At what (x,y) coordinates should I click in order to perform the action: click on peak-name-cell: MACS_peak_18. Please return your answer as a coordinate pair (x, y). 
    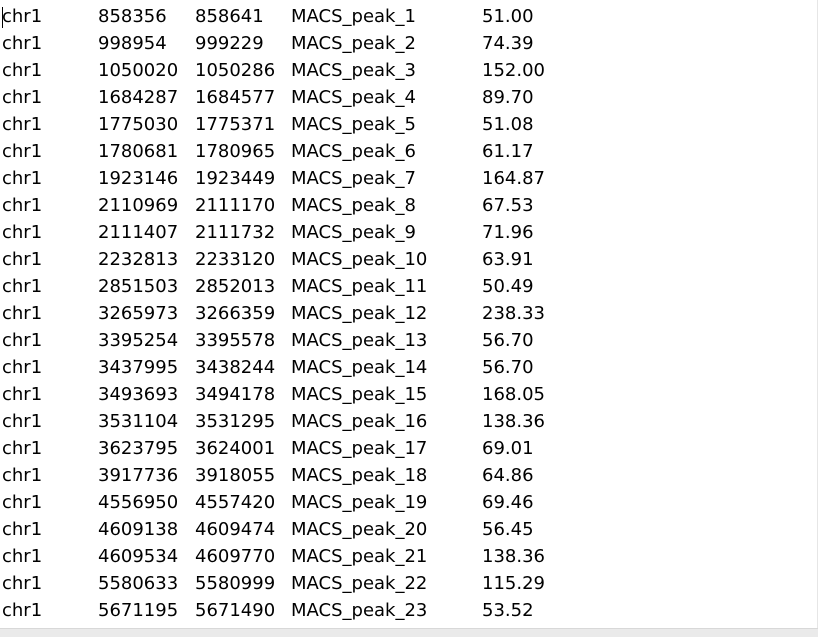
    Looking at the image, I should click on (359, 475).